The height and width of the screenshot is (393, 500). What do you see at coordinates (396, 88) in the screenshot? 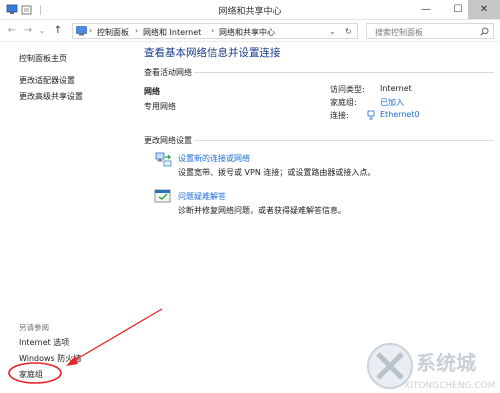
I see `access-type-value: Internet` at bounding box center [396, 88].